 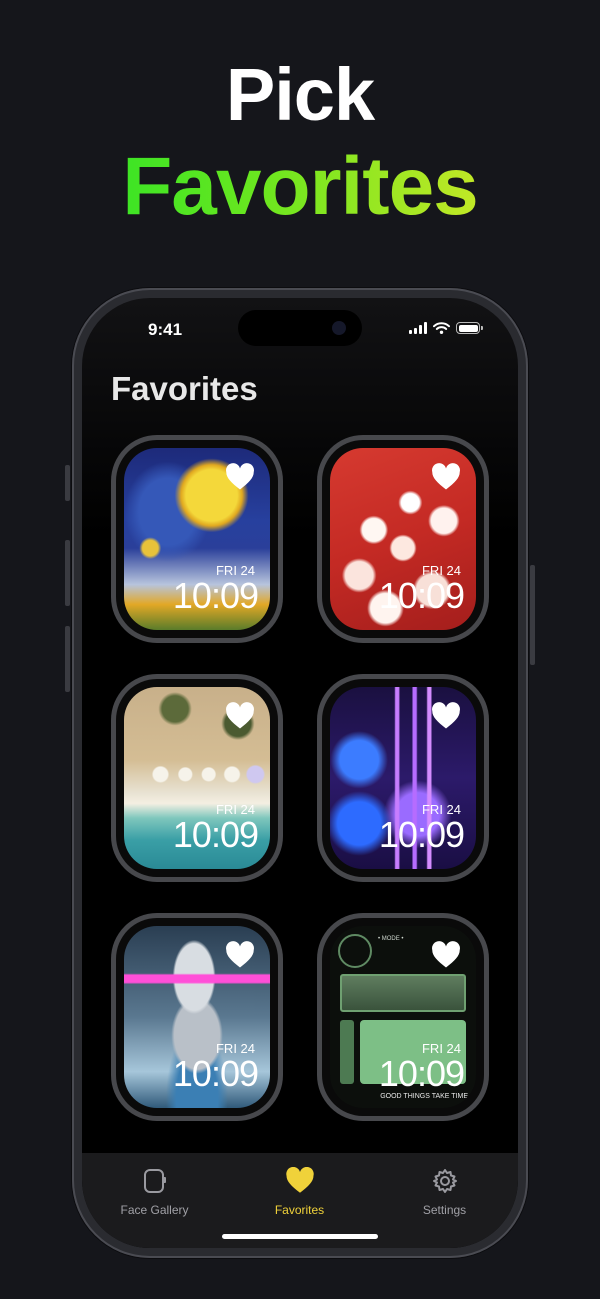 I want to click on tab-label: Favorites, so click(x=299, y=1210).